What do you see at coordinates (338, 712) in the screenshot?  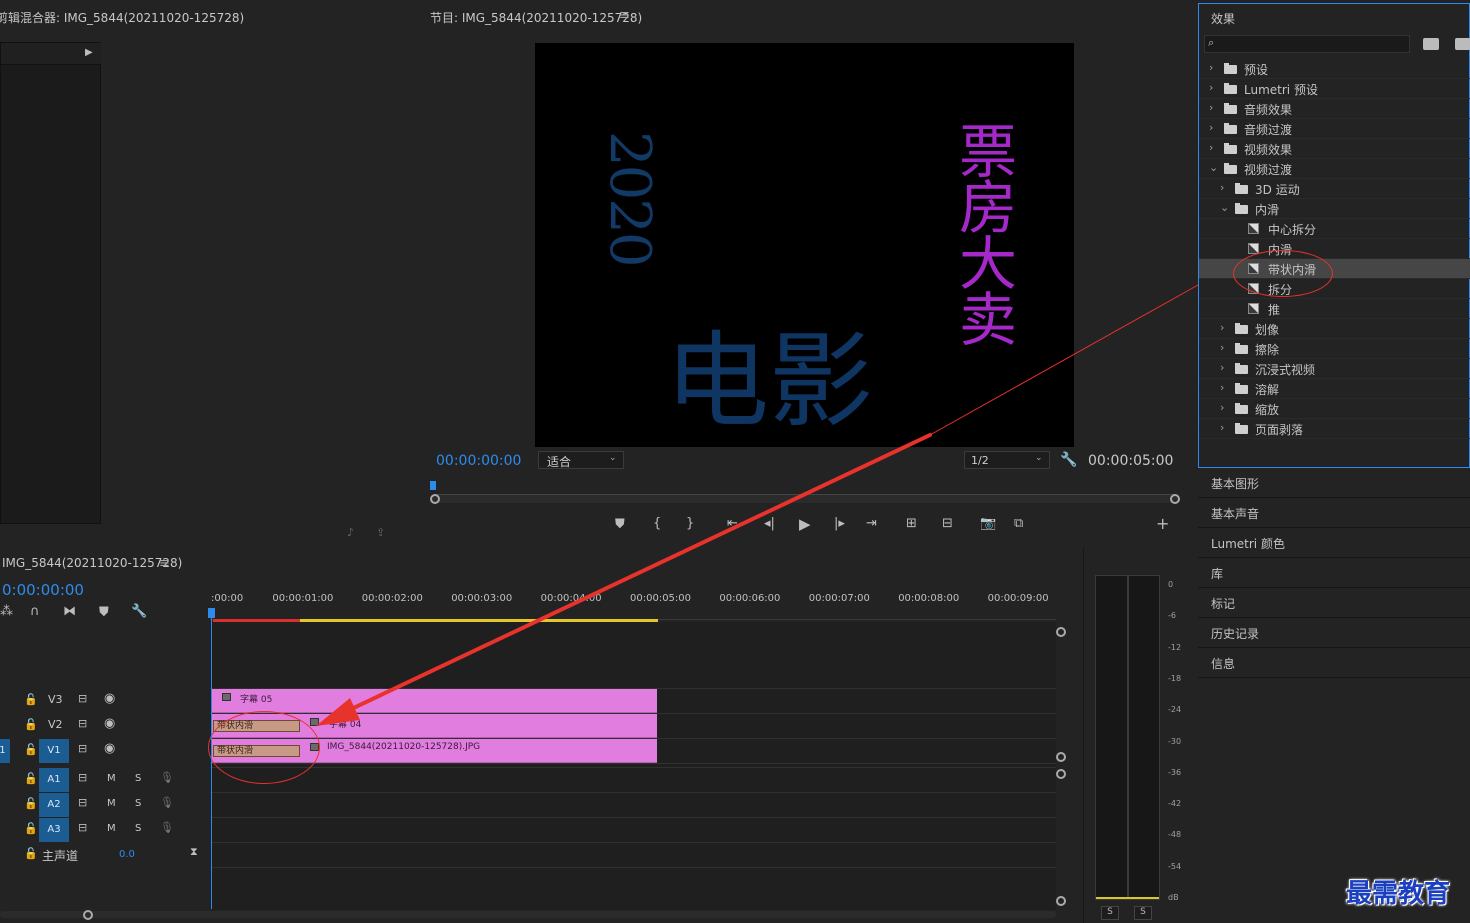 I see `annotation-arrow-head` at bounding box center [338, 712].